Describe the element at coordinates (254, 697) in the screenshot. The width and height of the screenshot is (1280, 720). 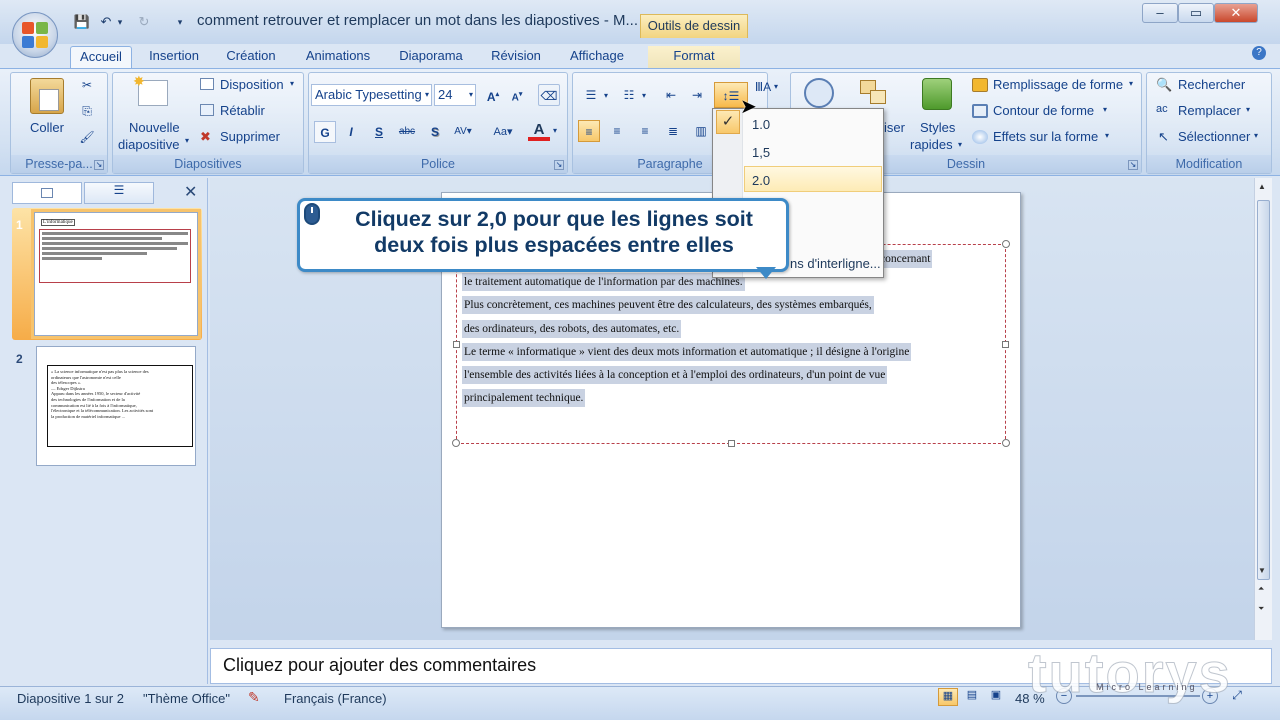
I see `spellcheck-icon: ✎` at that location.